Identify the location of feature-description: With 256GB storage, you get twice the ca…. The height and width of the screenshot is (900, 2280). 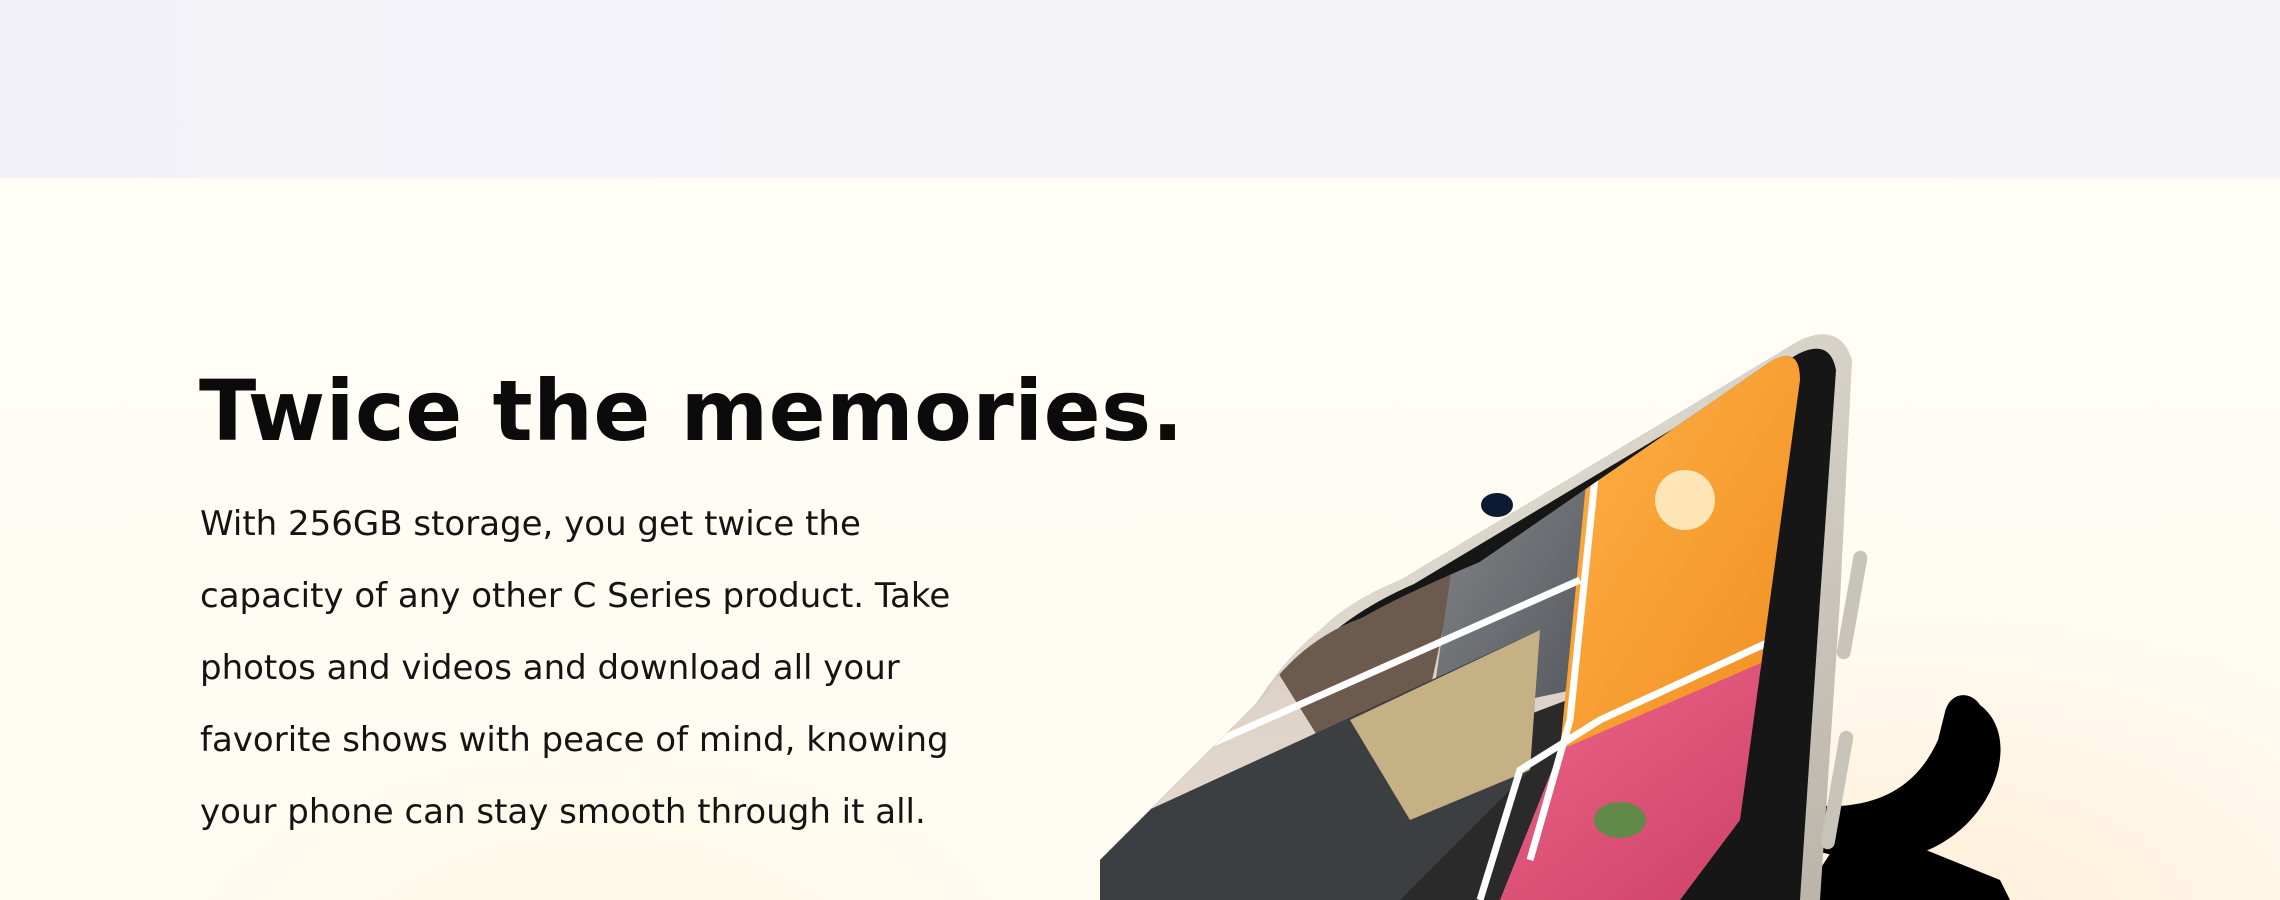
(580, 668).